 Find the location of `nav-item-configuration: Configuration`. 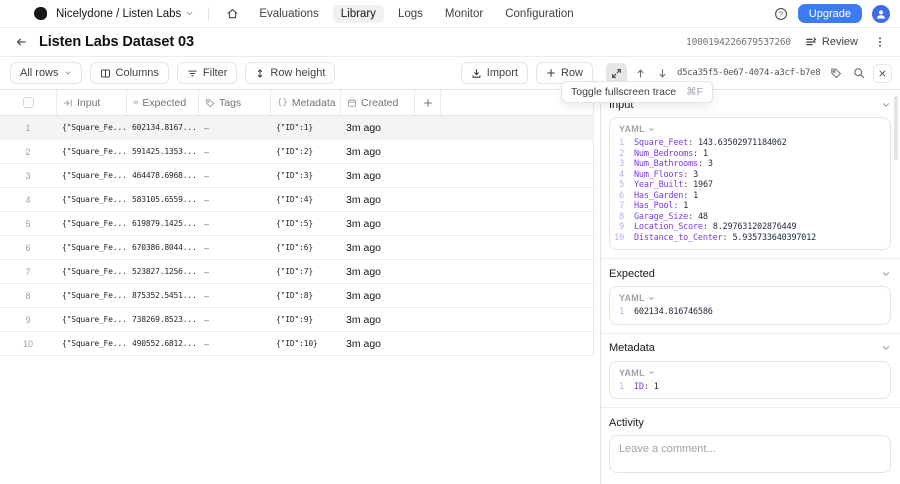

nav-item-configuration: Configuration is located at coordinates (539, 14).